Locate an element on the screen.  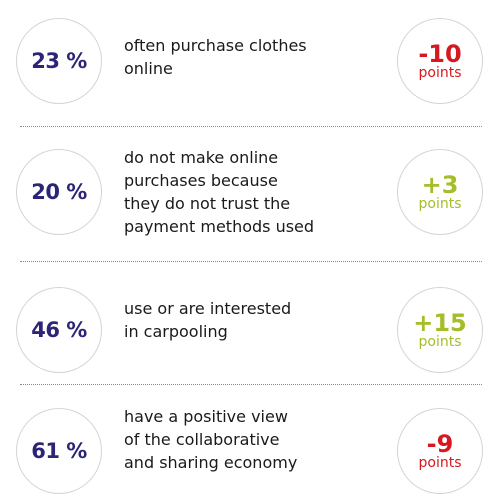
percent-value: 20 % is located at coordinates (59, 192).